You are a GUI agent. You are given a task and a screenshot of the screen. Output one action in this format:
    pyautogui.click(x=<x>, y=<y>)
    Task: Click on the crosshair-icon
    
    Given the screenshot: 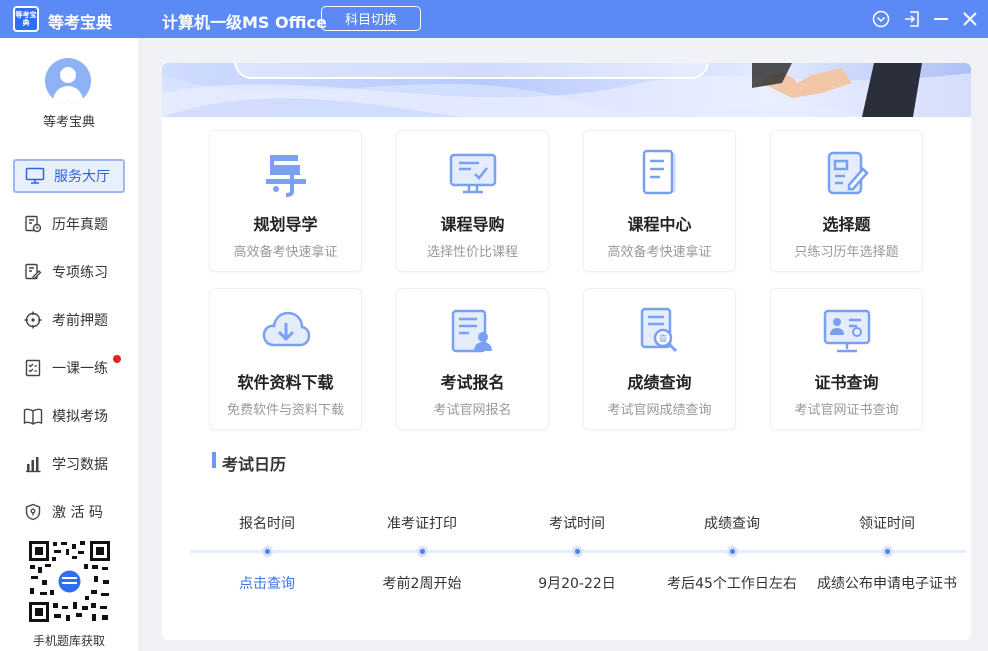 What is the action you would take?
    pyautogui.click(x=33, y=320)
    